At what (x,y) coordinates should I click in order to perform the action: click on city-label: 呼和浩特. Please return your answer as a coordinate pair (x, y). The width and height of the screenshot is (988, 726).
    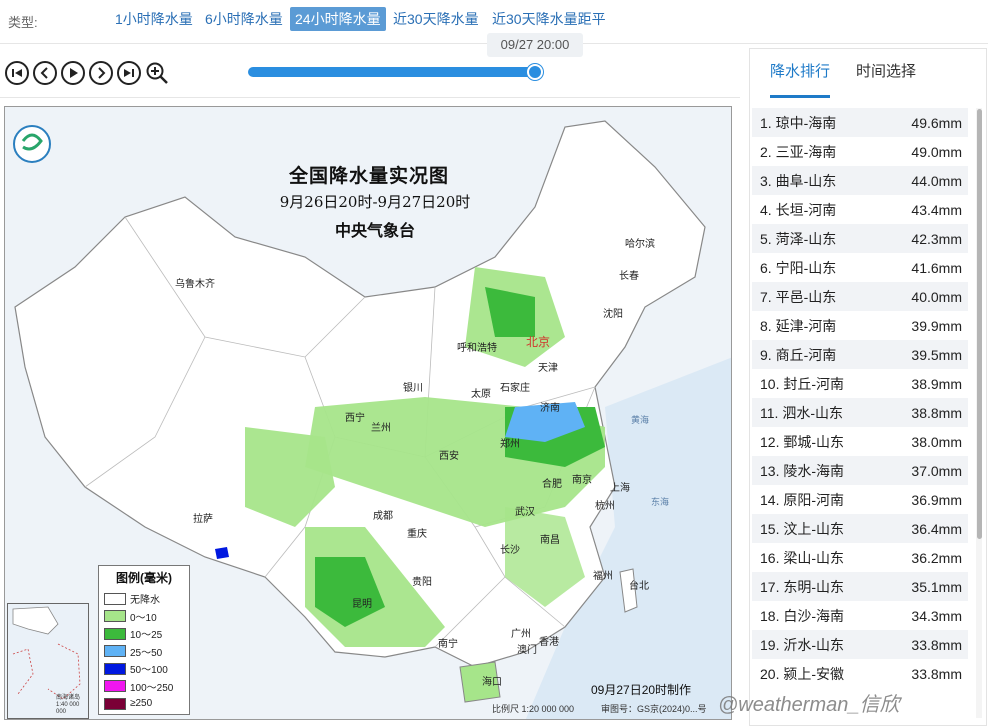
    Looking at the image, I should click on (477, 348).